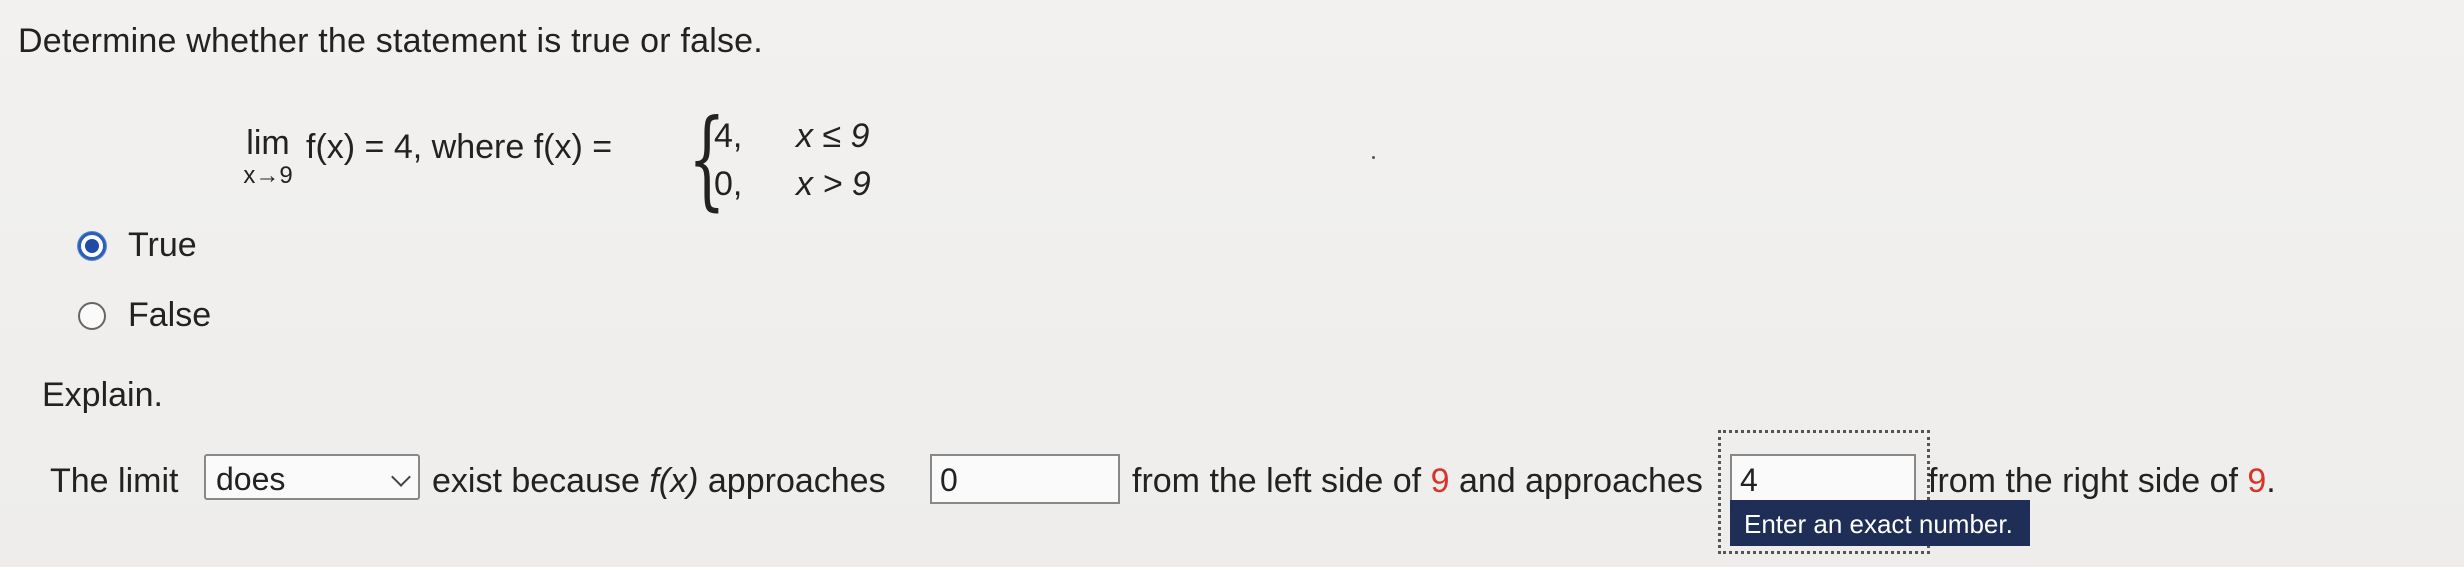  What do you see at coordinates (541, 481) in the screenshot?
I see `middle1-text-a: exist because` at bounding box center [541, 481].